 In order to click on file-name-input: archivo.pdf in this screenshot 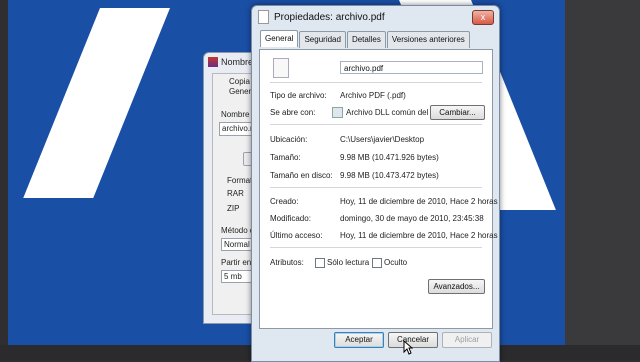, I will do `click(411, 67)`.